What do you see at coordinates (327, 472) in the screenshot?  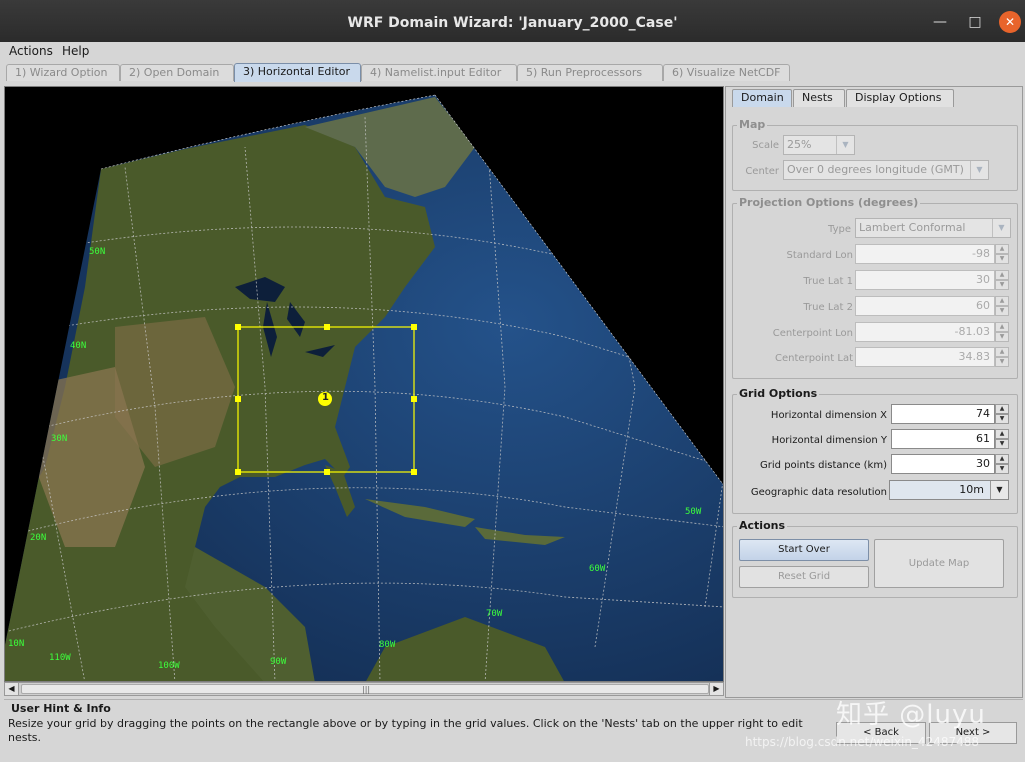 I see `resize-handle-s` at bounding box center [327, 472].